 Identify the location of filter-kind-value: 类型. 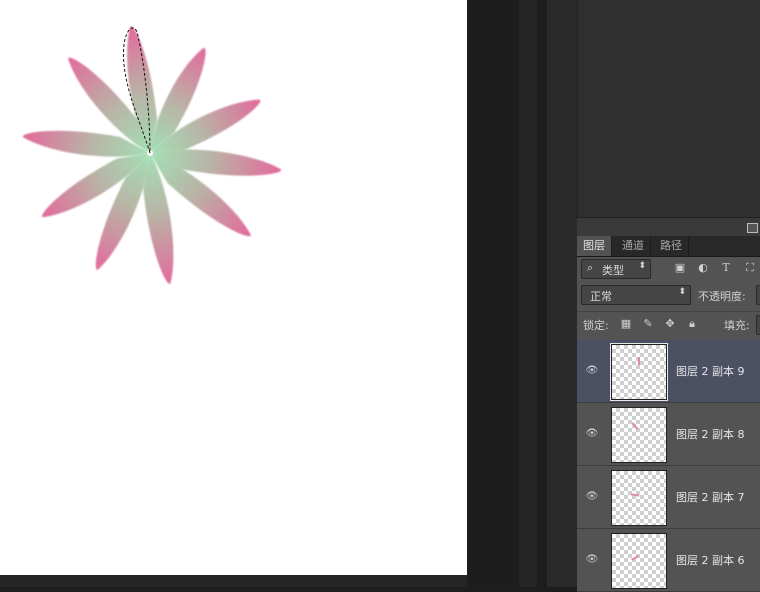
(613, 270).